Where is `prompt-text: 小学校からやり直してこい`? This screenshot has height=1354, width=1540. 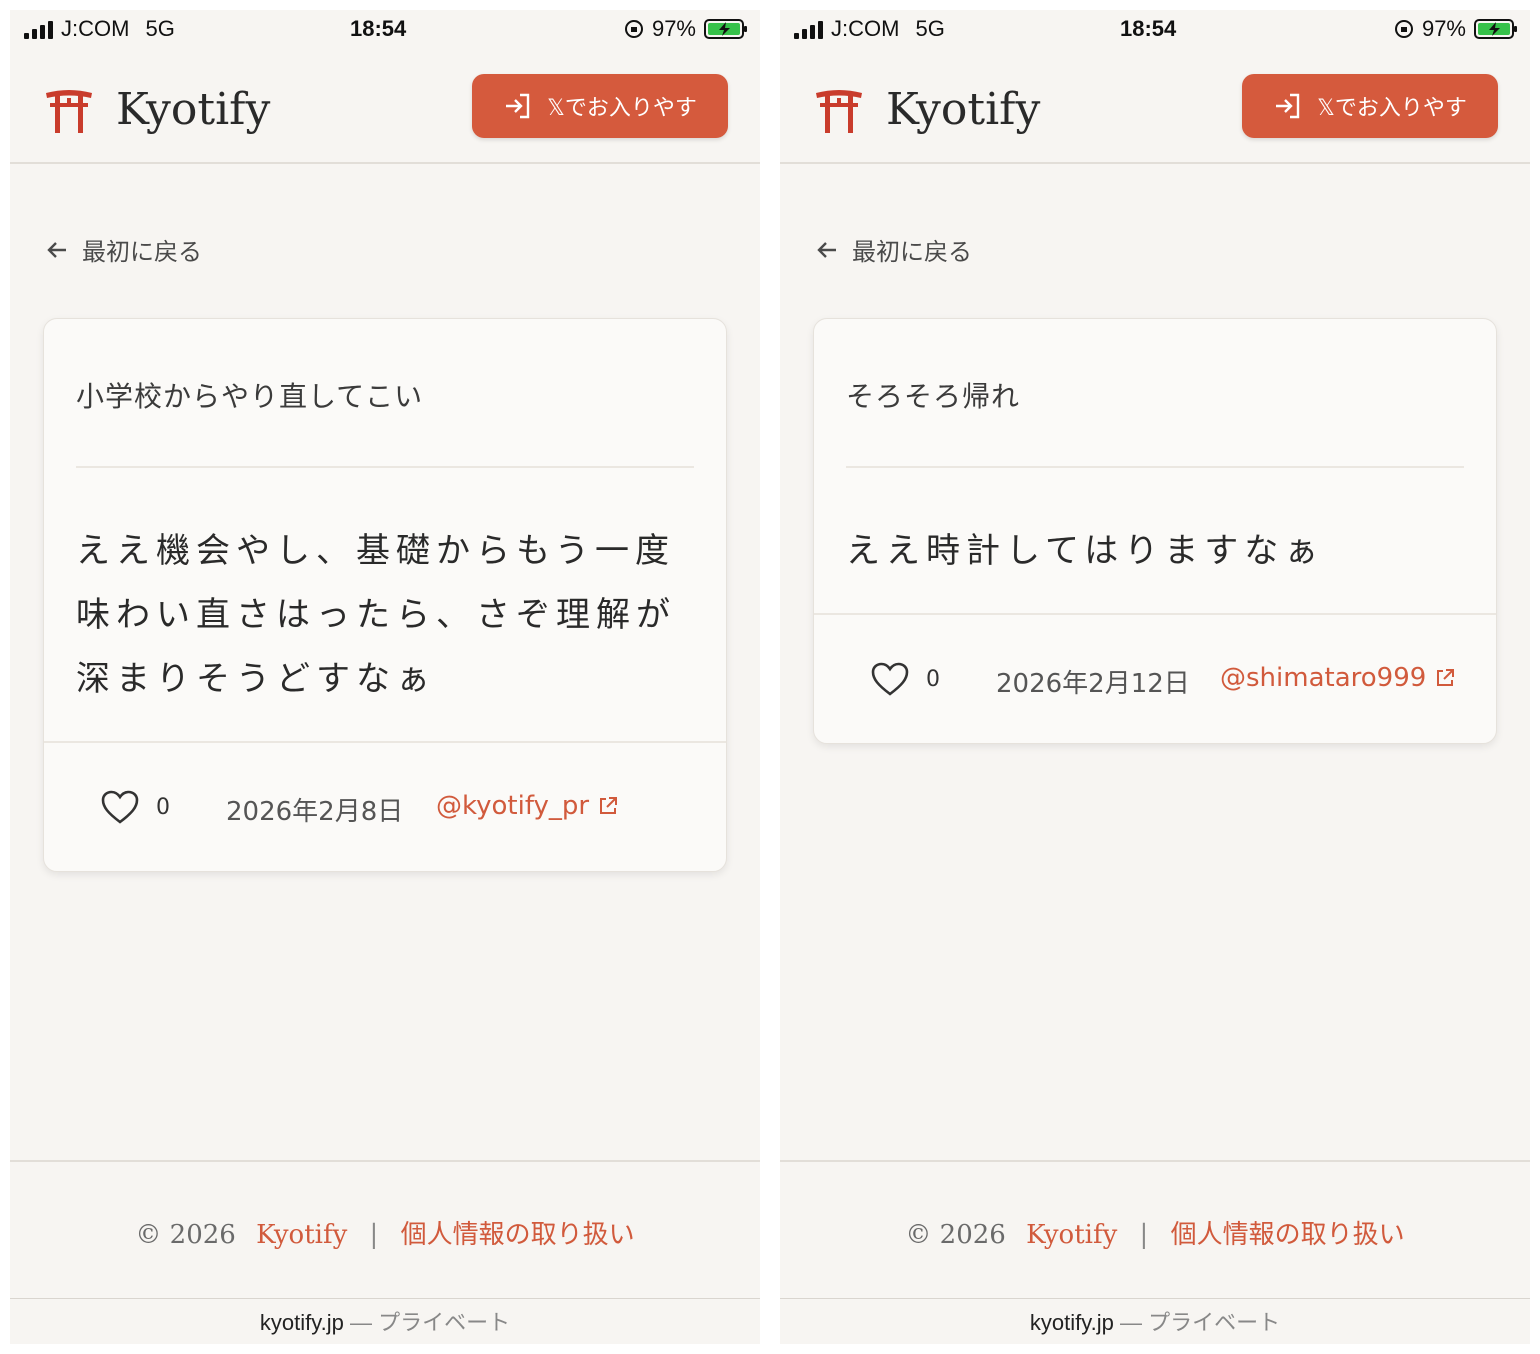
prompt-text: 小学校からやり直してこい is located at coordinates (250, 396).